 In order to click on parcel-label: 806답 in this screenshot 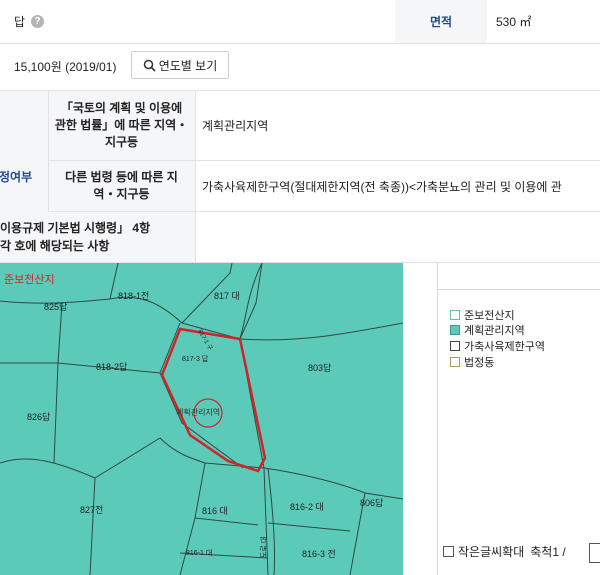, I will do `click(371, 502)`.